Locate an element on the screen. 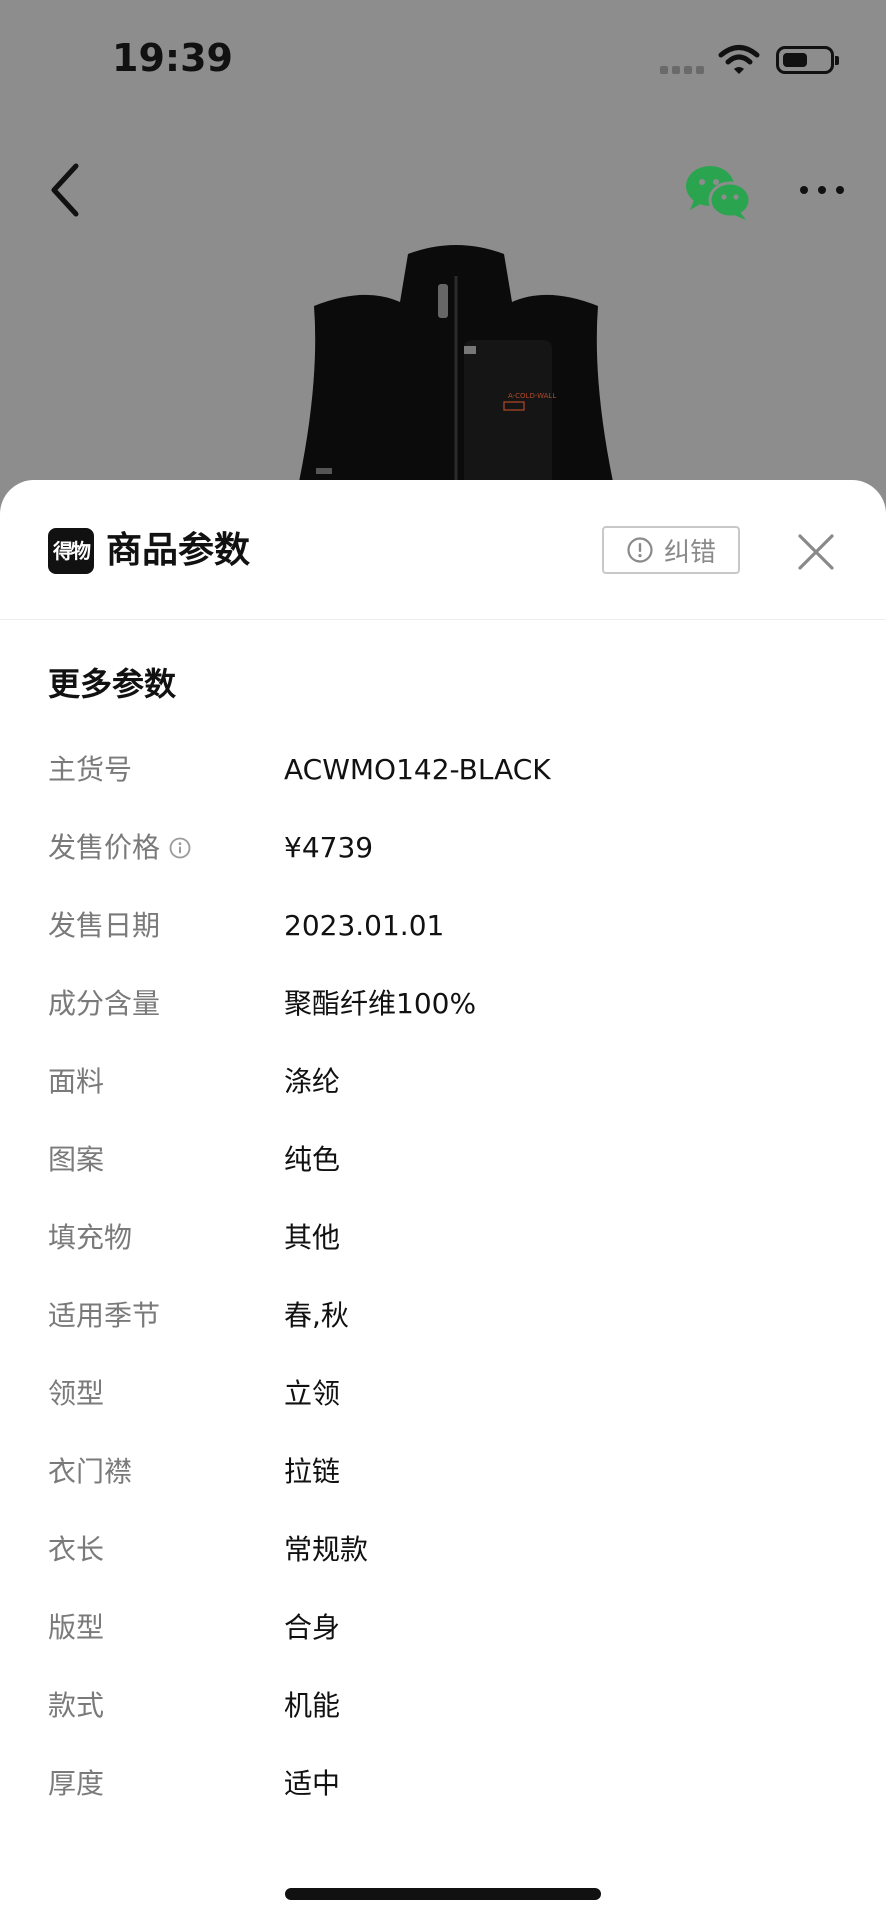  close-icon is located at coordinates (816, 552).